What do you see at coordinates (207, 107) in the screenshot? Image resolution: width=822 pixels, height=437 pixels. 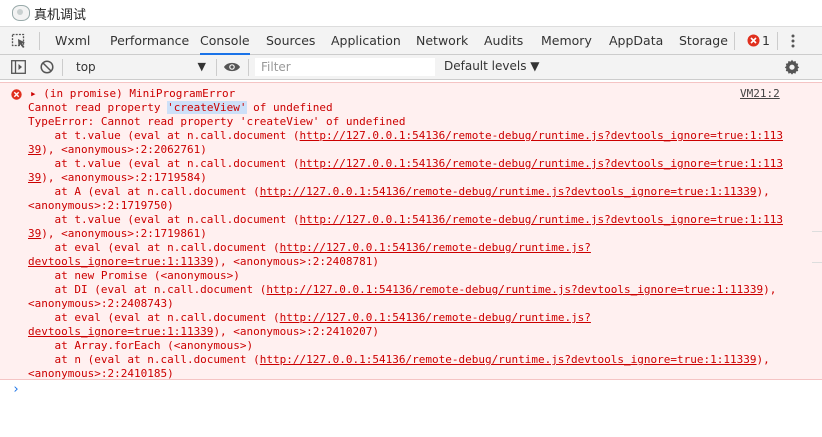 I see `selected-text: 'createView'` at bounding box center [207, 107].